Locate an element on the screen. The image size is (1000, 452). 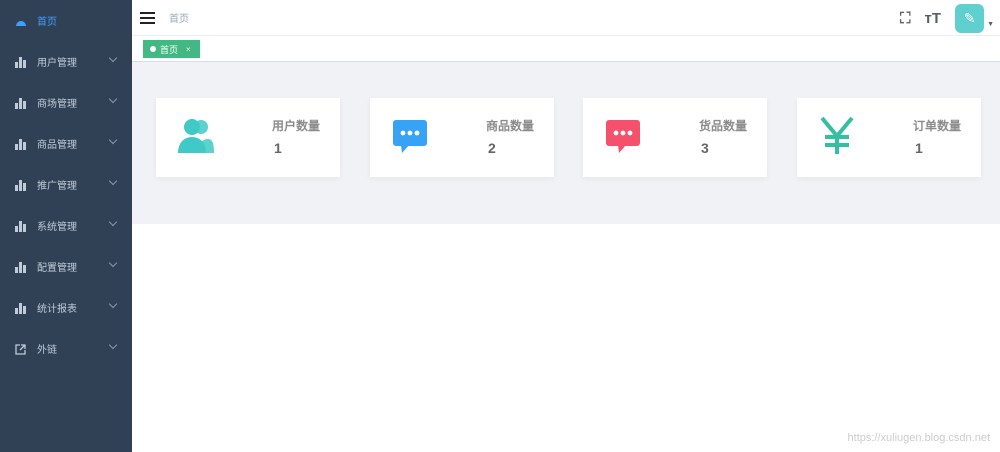
fullscreen-icon: ⛶ is located at coordinates (905, 18).